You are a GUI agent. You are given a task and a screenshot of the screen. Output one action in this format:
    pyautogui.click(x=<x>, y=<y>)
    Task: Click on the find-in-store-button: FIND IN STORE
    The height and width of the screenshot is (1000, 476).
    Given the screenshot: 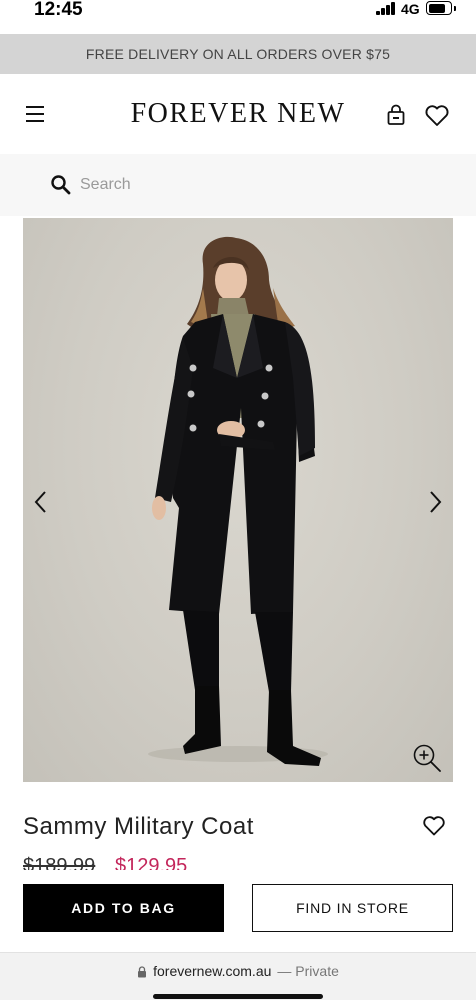 What is the action you would take?
    pyautogui.click(x=352, y=908)
    